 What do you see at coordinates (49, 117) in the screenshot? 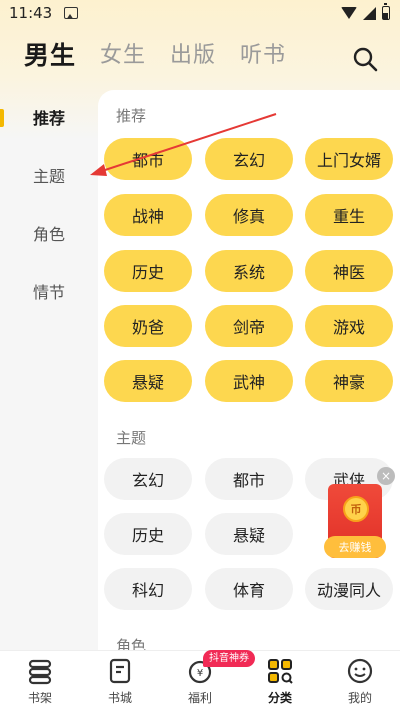
I see `sidebar-item-recommend: 推荐` at bounding box center [49, 117].